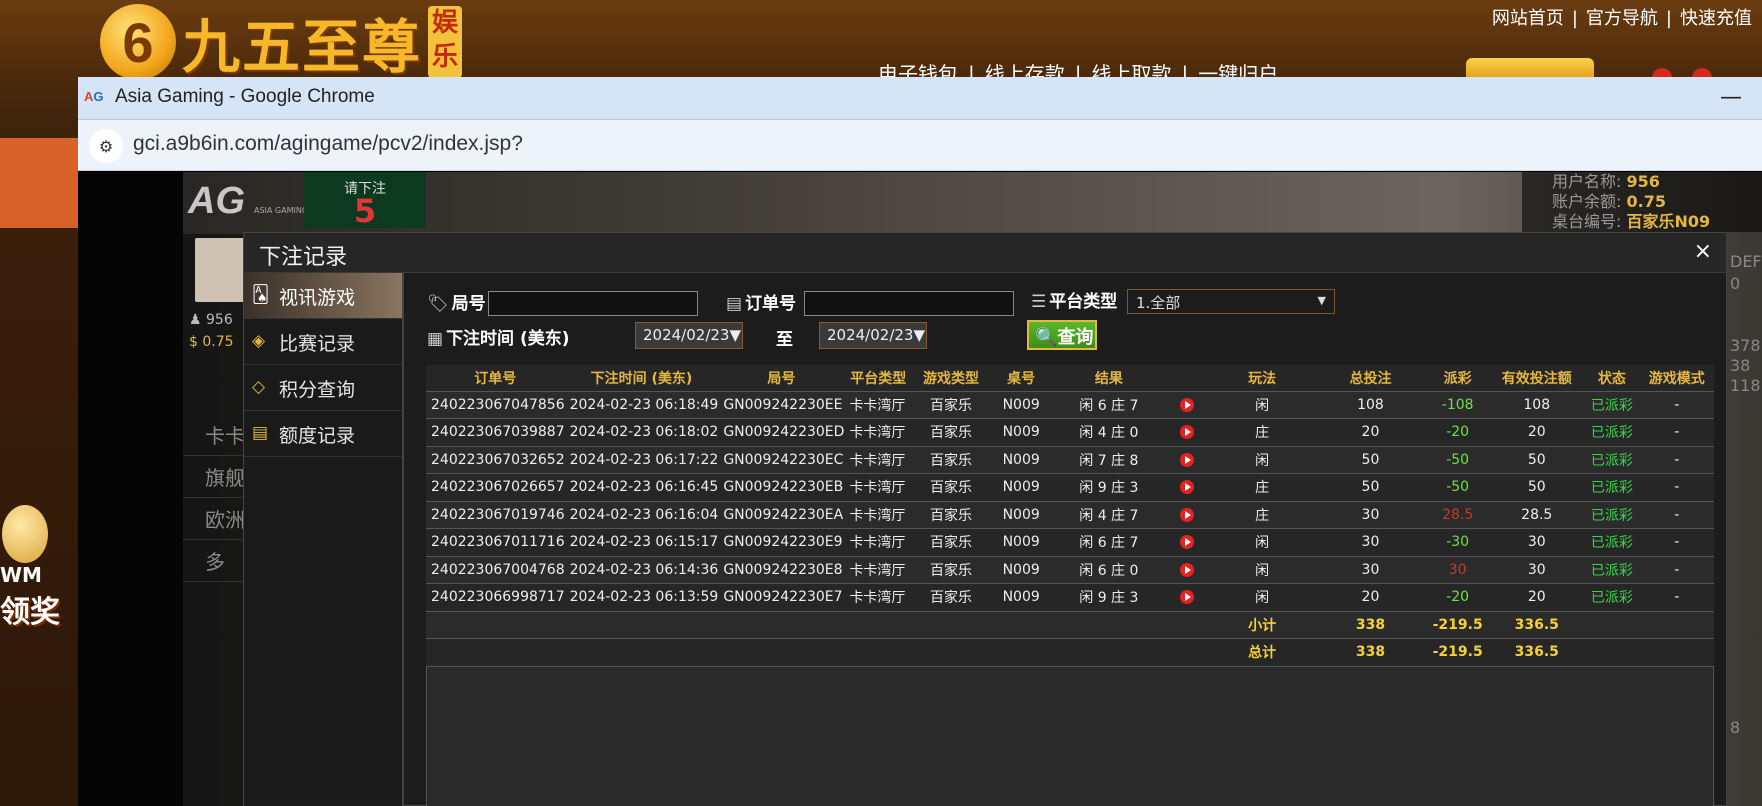 The height and width of the screenshot is (806, 1762). Describe the element at coordinates (641, 542) in the screenshot. I see `cell-bet-time: 2024-02-23 06:15:17` at that location.